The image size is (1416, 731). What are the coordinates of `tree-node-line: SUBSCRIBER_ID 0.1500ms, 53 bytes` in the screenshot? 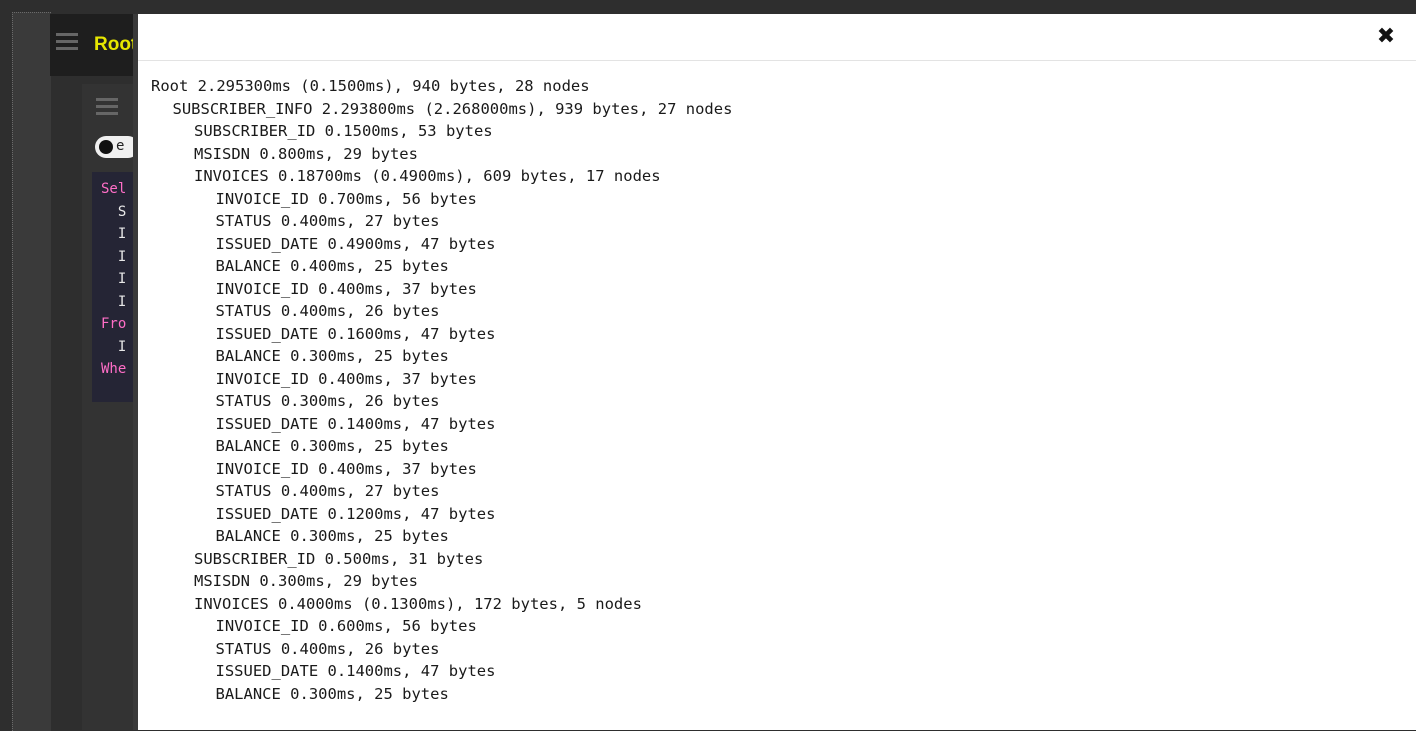 It's located at (343, 131).